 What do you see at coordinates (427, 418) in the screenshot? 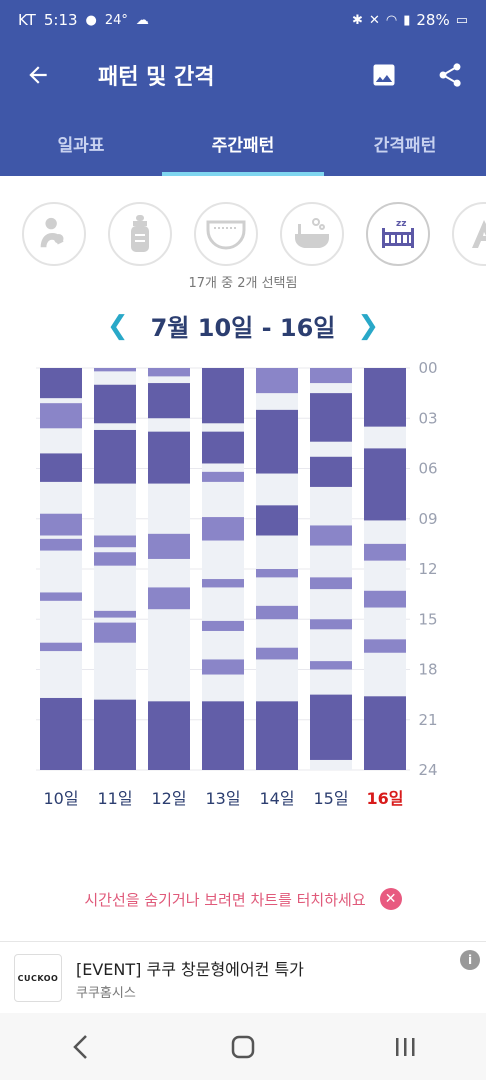
I see `y-tick-label: 03` at bounding box center [427, 418].